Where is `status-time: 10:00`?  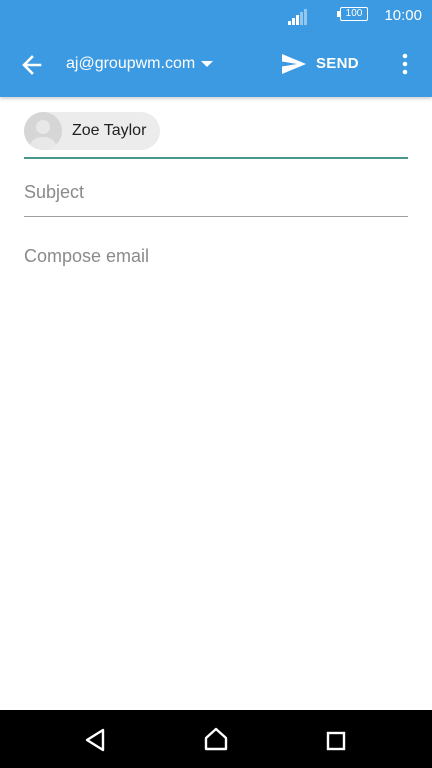
status-time: 10:00 is located at coordinates (403, 15).